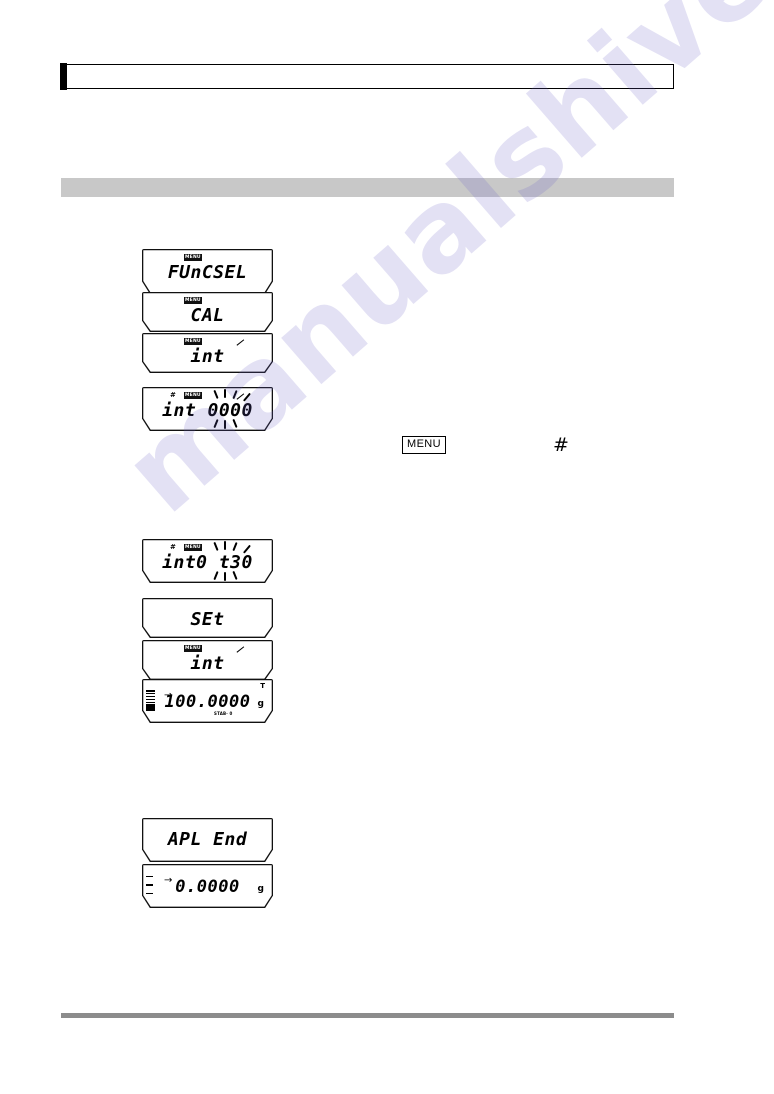 This screenshot has width=774, height=1094. Describe the element at coordinates (367, 187) in the screenshot. I see `section-heading-bar` at that location.